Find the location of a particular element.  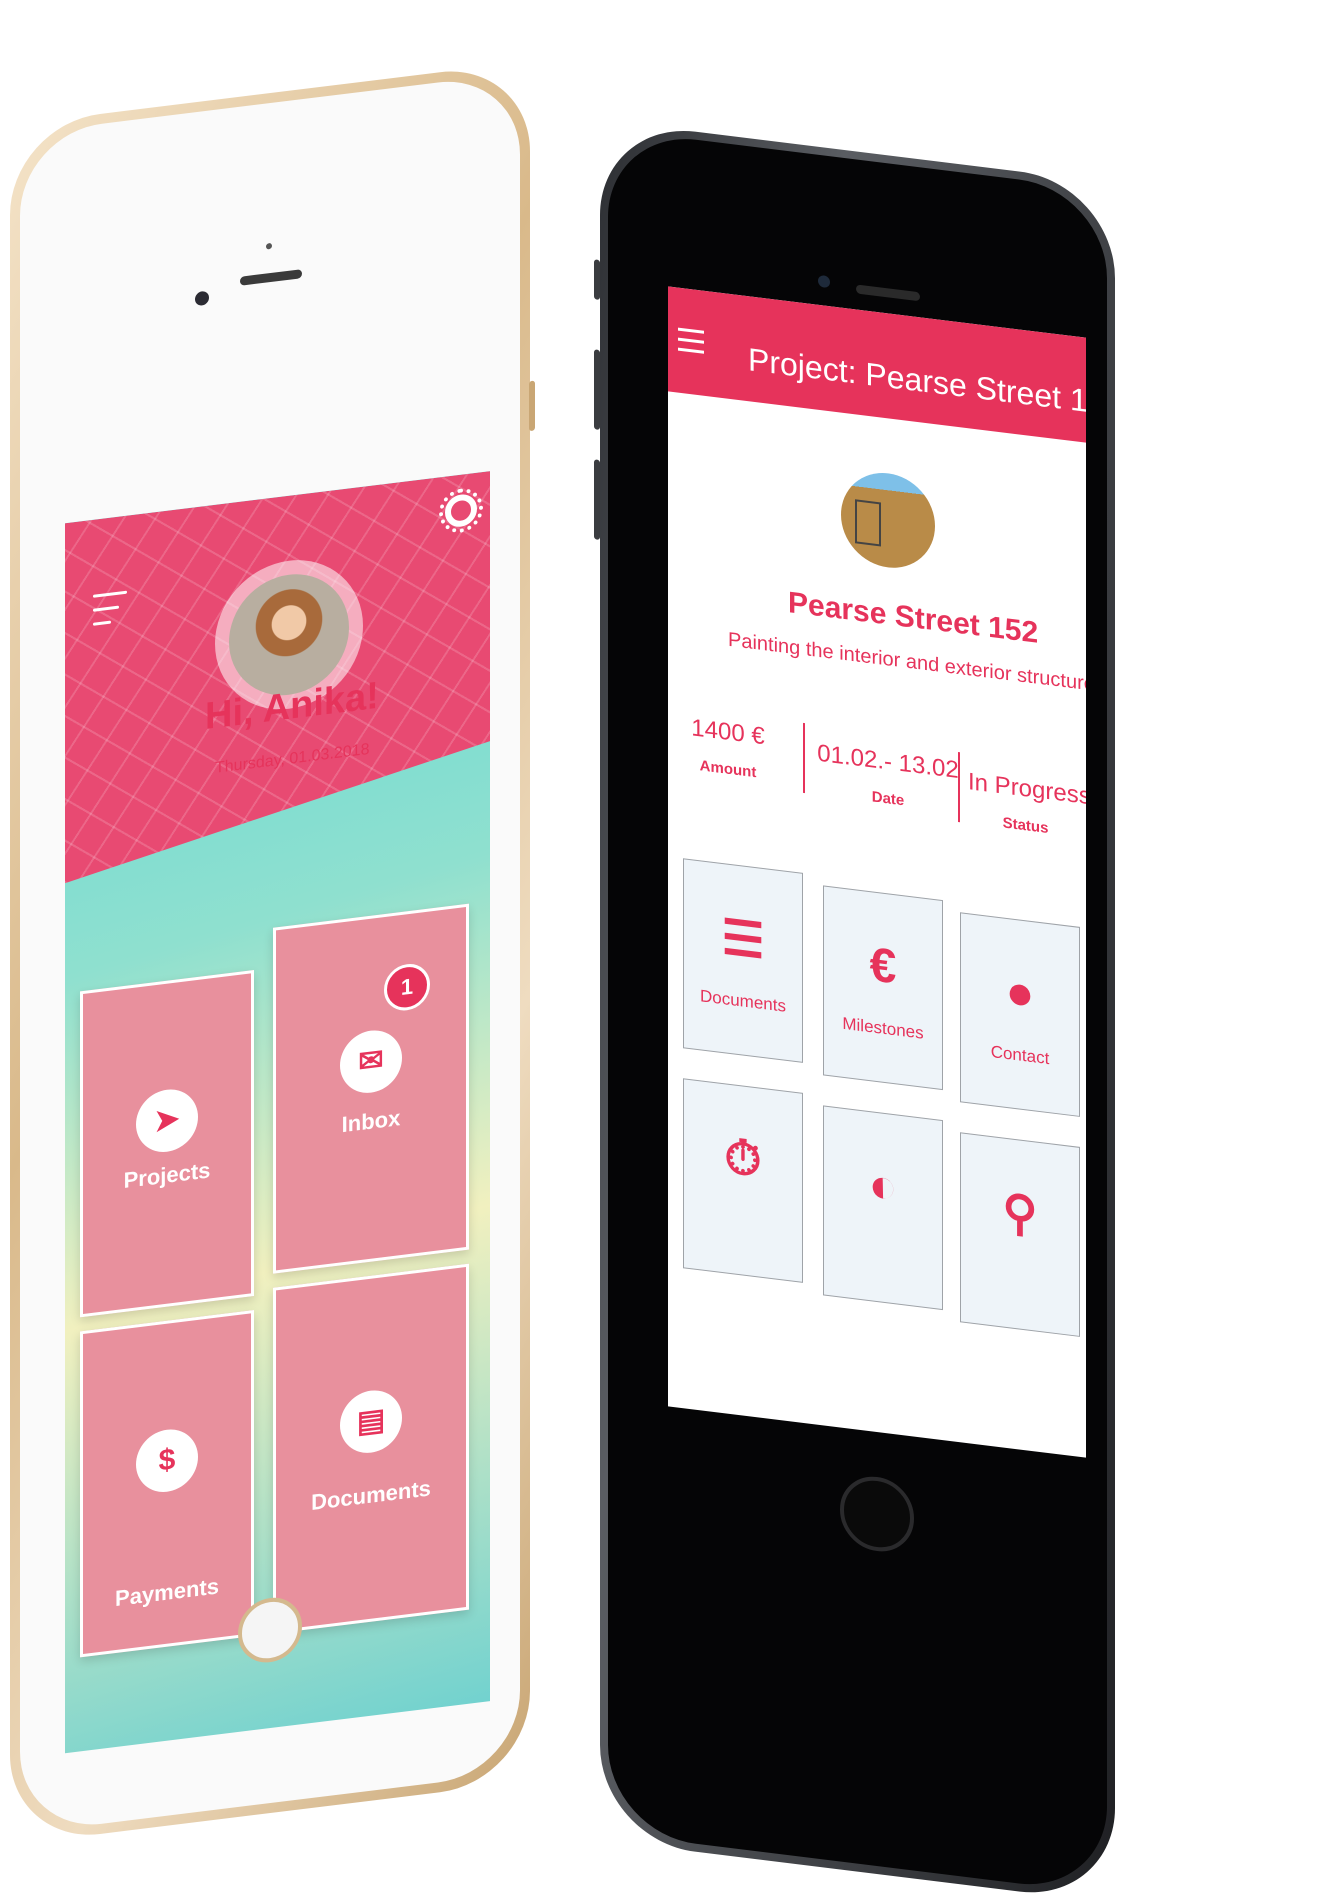

person-icon: ● is located at coordinates (1020, 993).